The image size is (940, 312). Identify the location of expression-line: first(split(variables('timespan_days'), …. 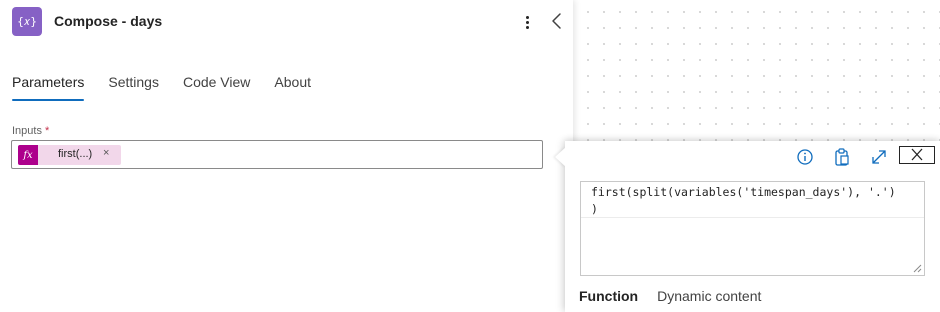
(743, 192).